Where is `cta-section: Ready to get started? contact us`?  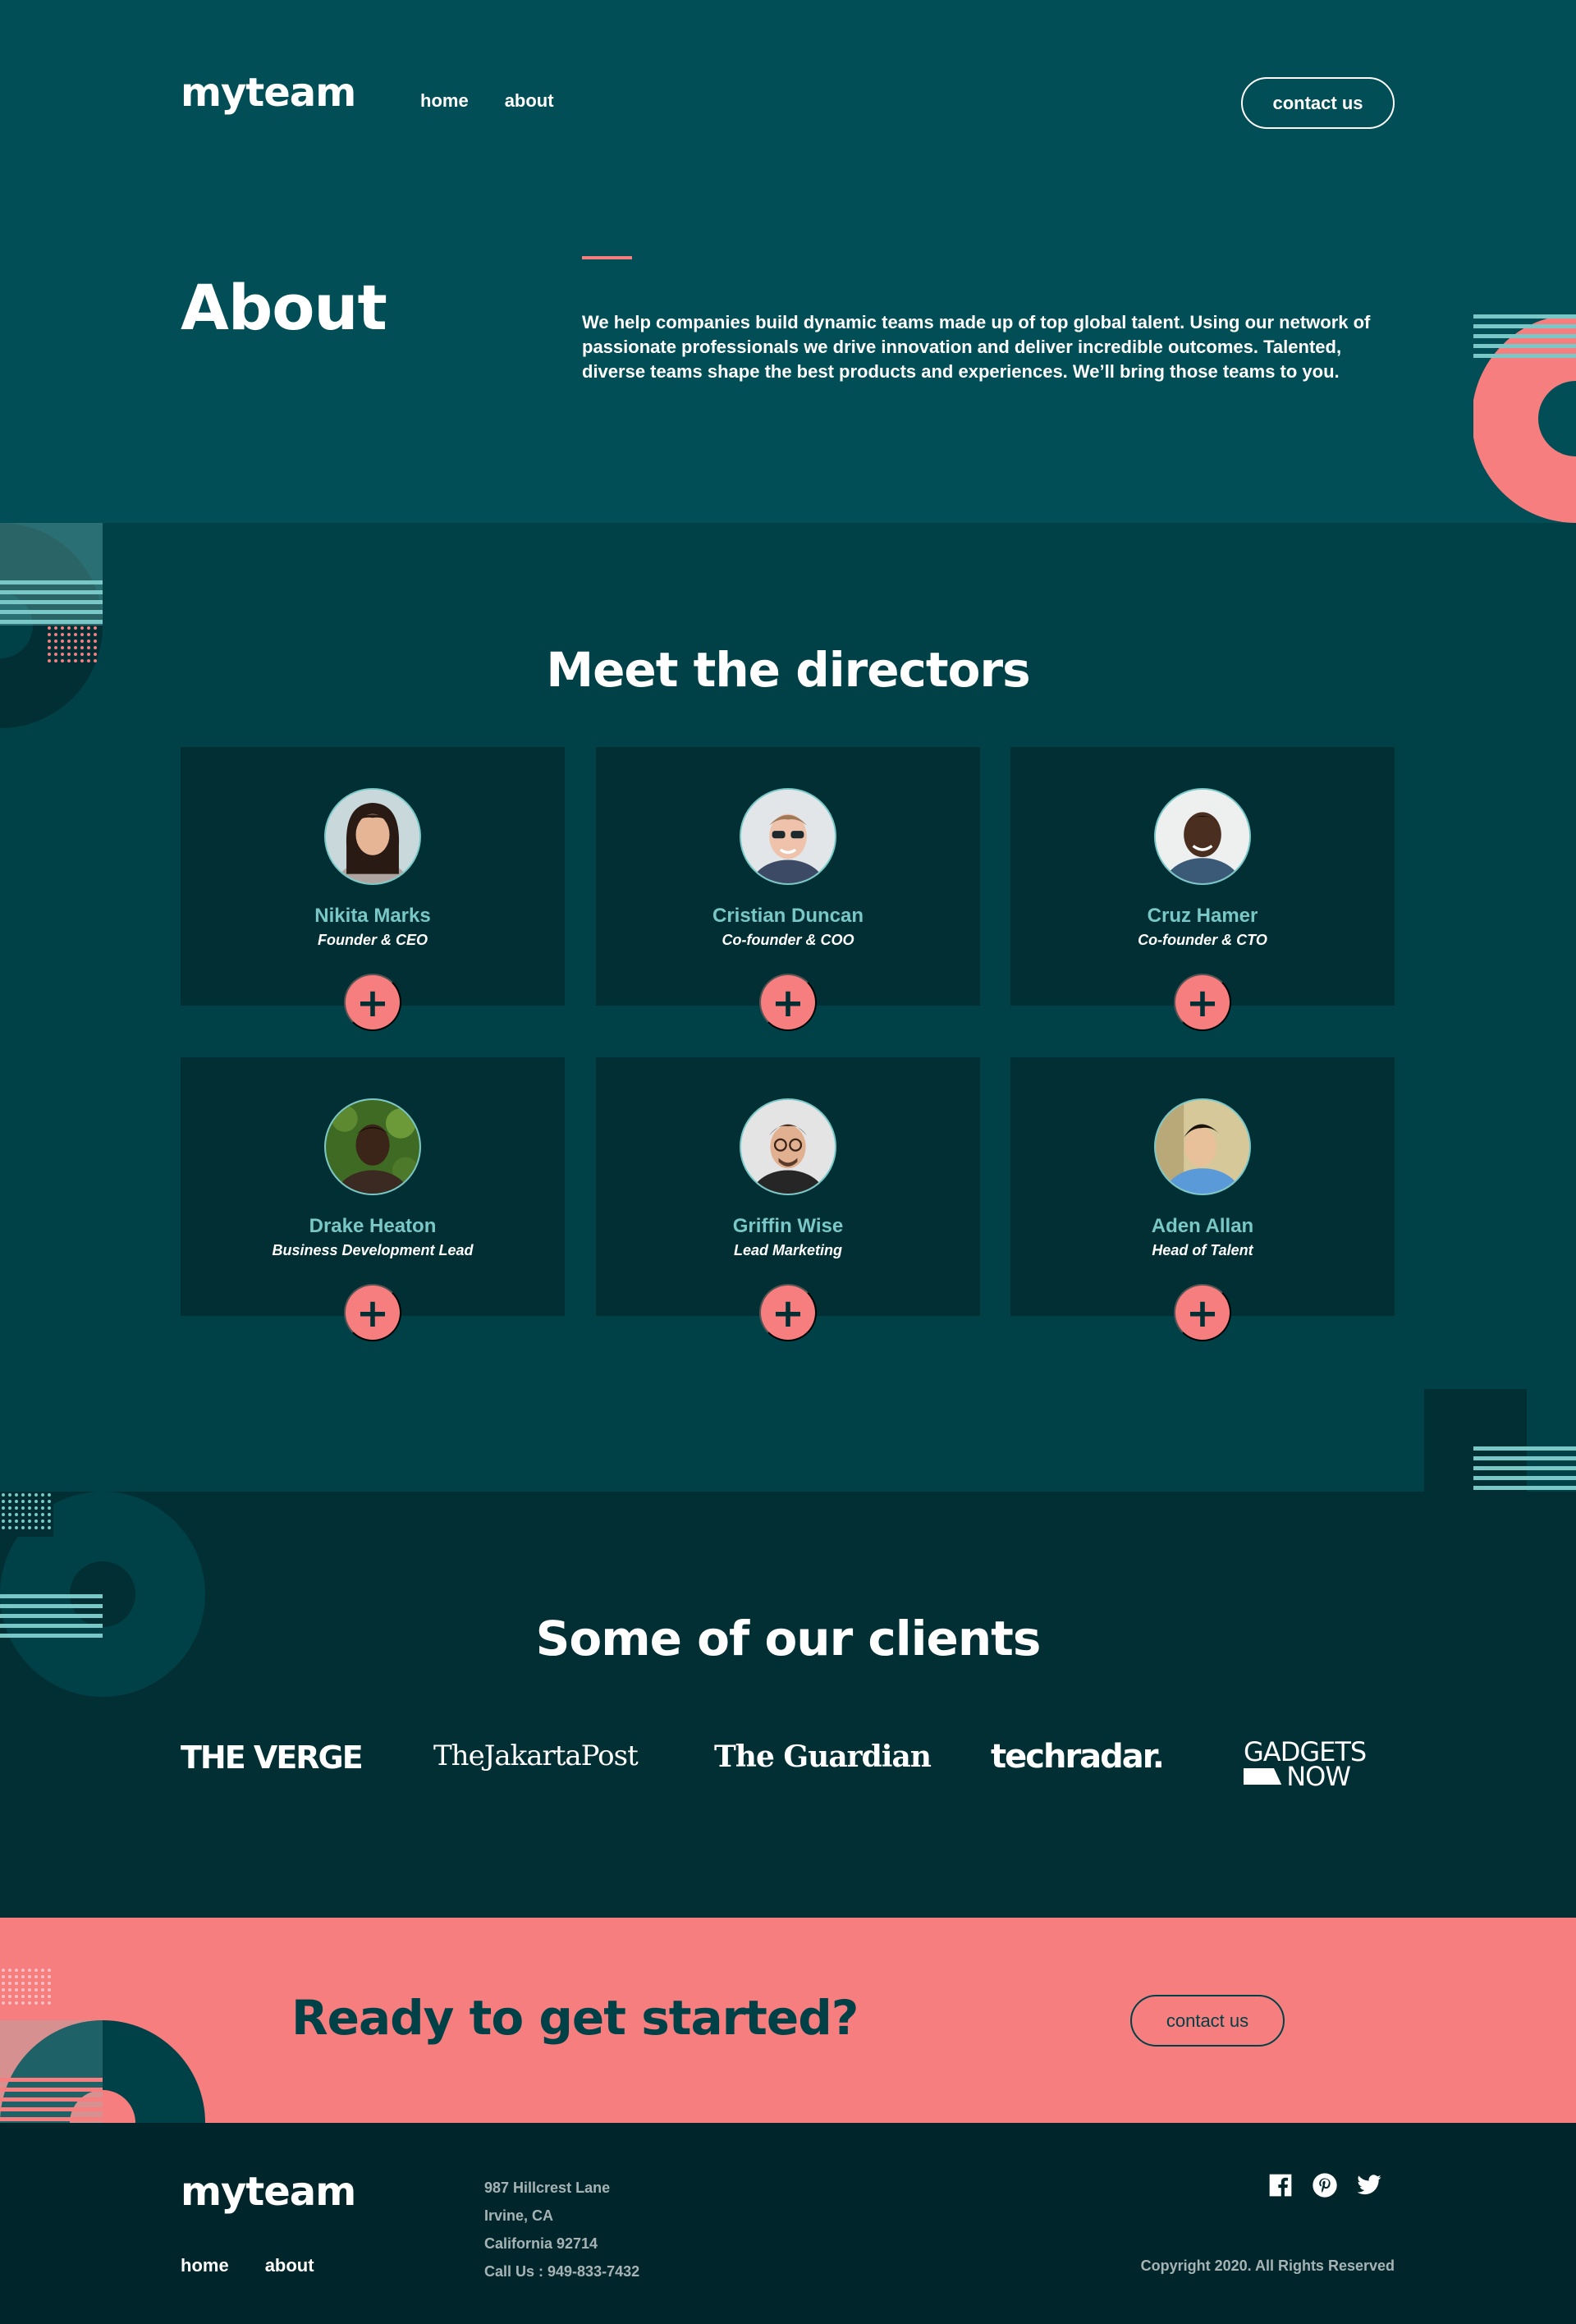
cta-section: Ready to get started? contact us is located at coordinates (788, 2020).